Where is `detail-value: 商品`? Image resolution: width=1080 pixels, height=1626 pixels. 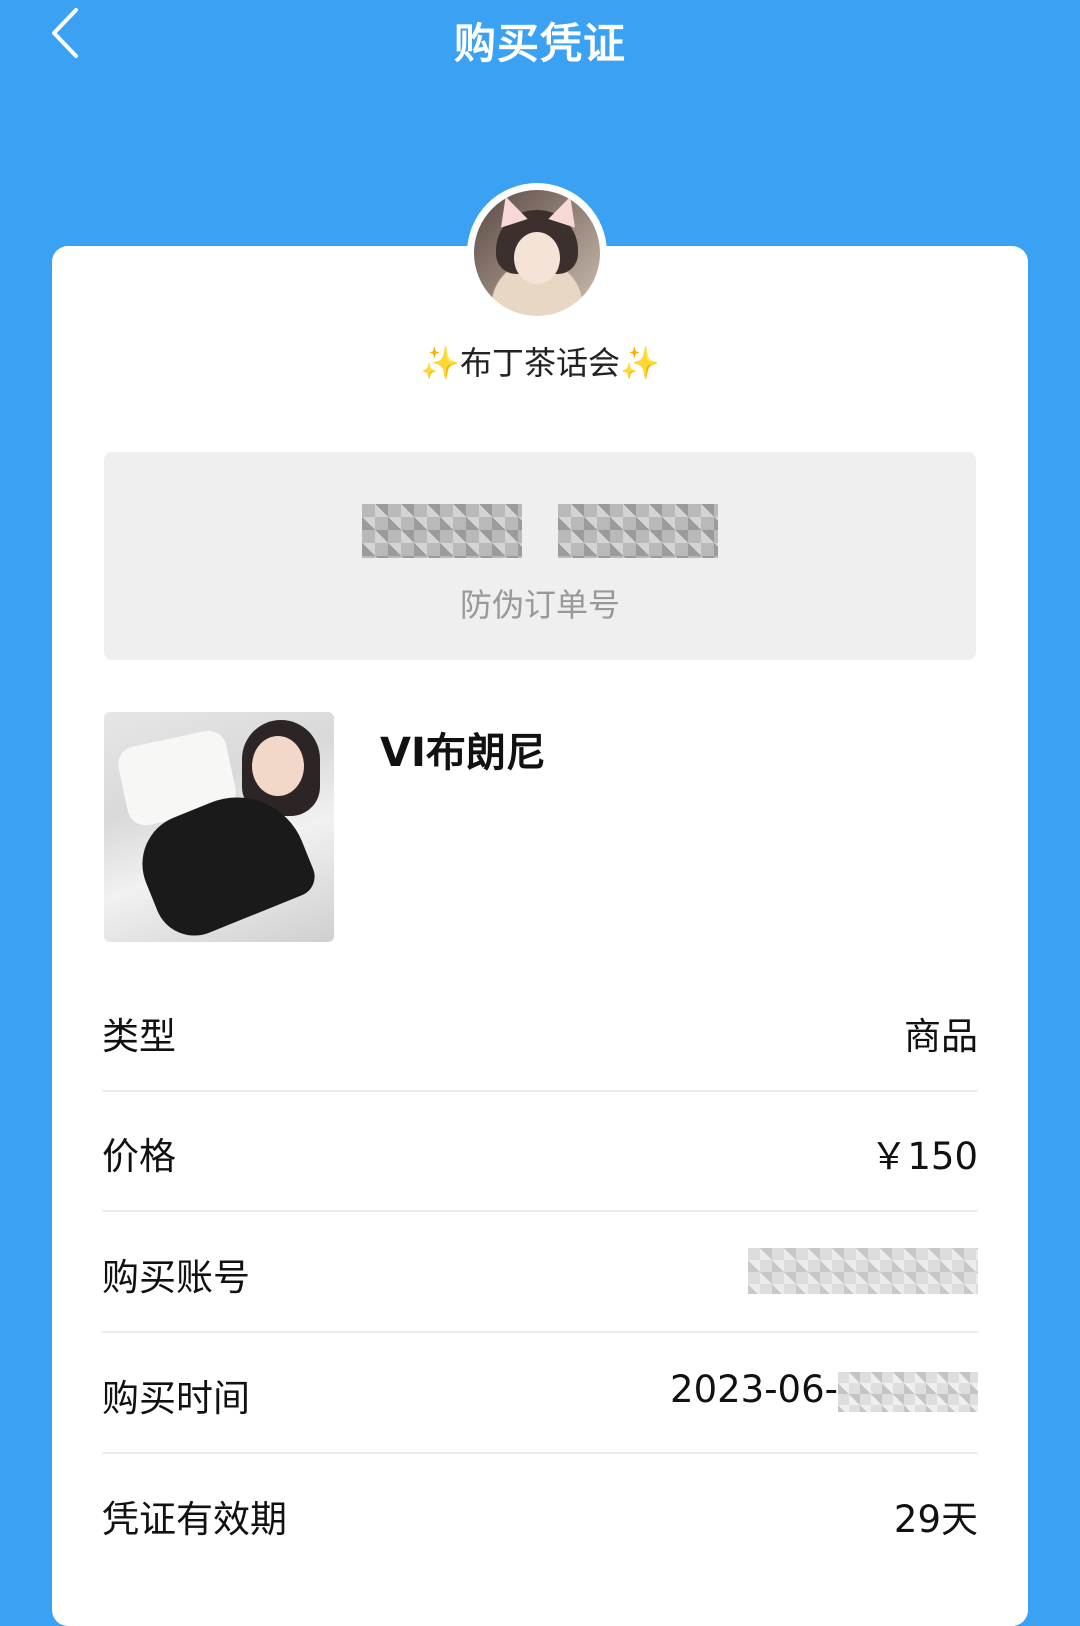 detail-value: 商品 is located at coordinates (941, 1036).